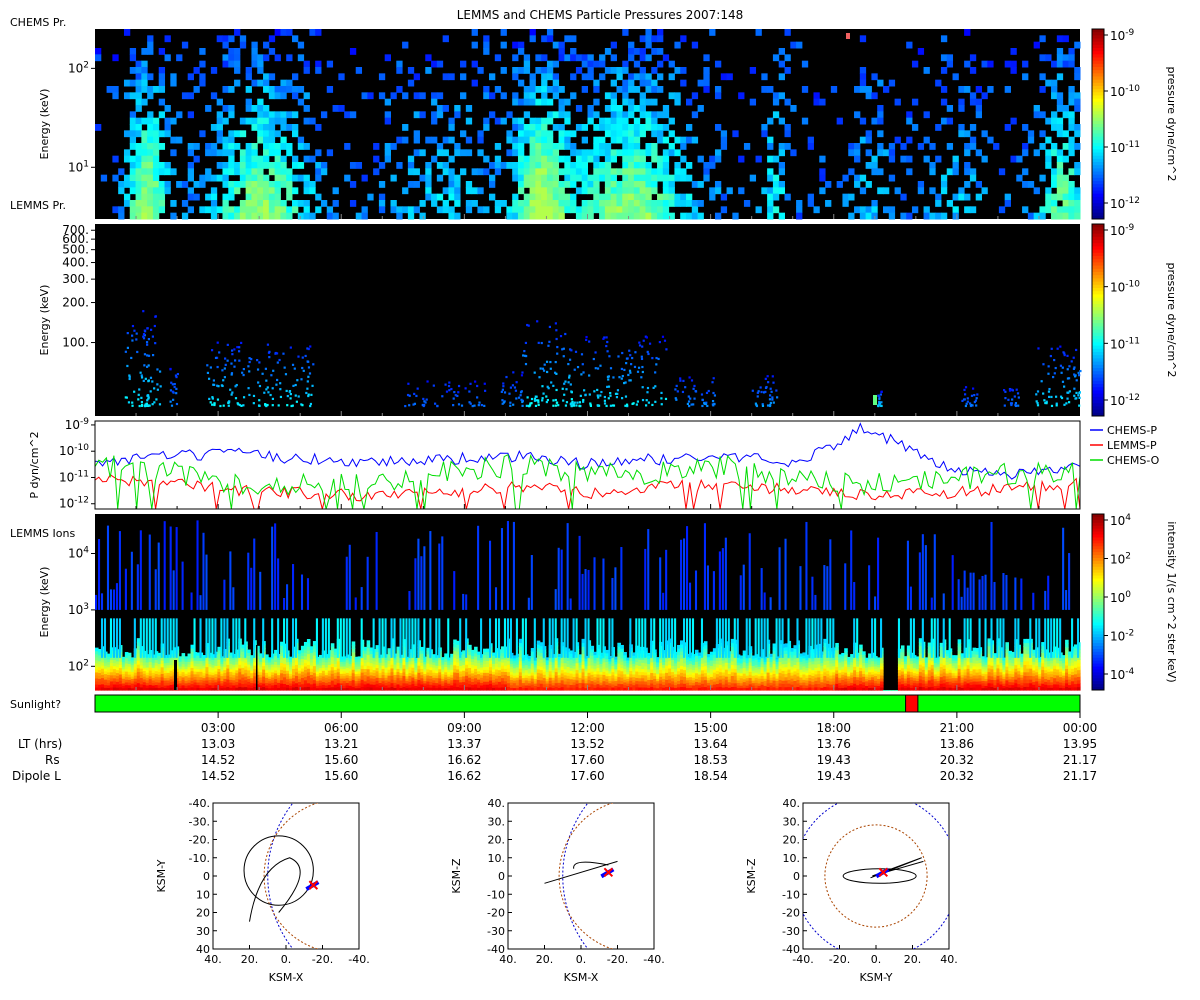 This screenshot has height=1000, width=1200. Describe the element at coordinates (1132, 430) in the screenshot. I see `legend-label: CHEMS-P` at that location.